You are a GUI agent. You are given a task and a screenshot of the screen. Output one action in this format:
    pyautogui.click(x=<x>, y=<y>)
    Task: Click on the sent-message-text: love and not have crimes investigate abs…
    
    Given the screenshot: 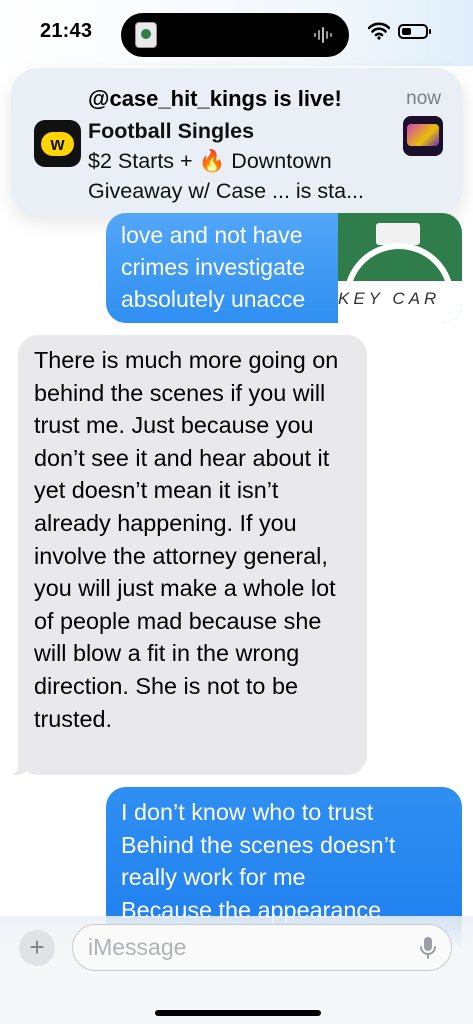 What is the action you would take?
    pyautogui.click(x=246, y=267)
    